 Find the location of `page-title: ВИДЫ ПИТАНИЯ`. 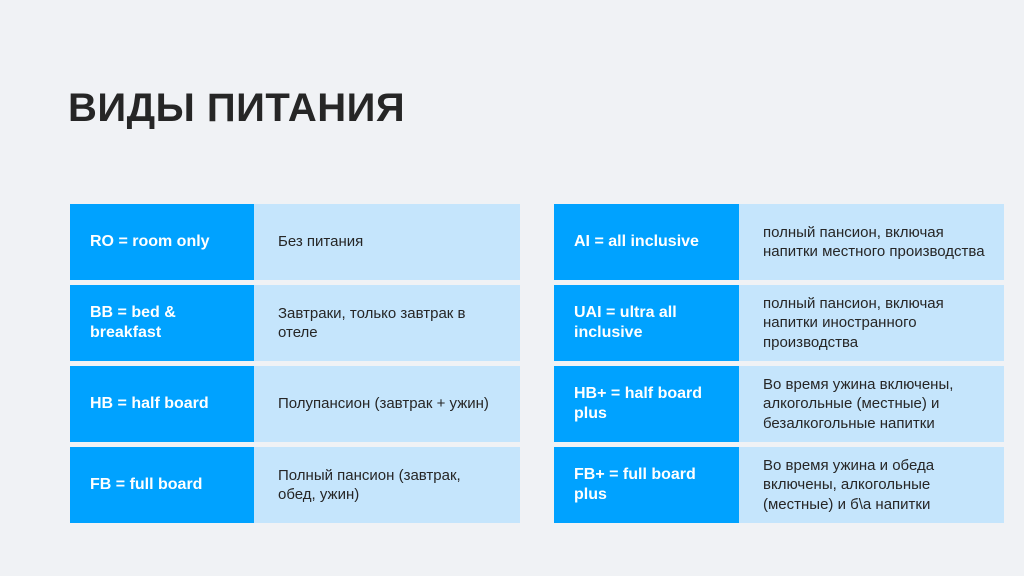

page-title: ВИДЫ ПИТАНИЯ is located at coordinates (237, 108).